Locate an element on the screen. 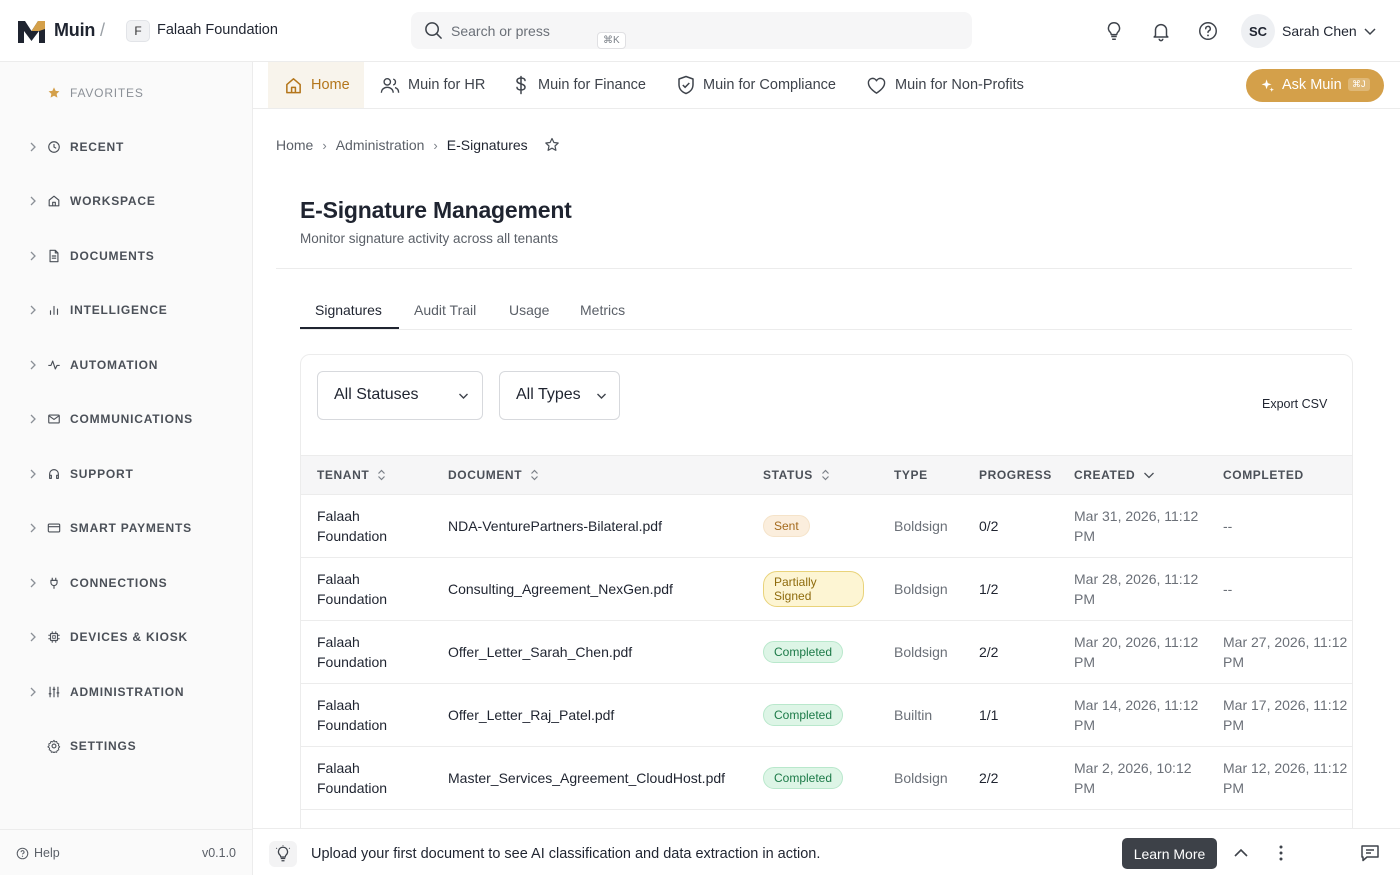  sort-icon is located at coordinates (535, 475).